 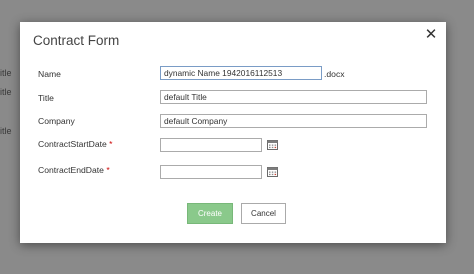 I want to click on file-extension-suffix: .docx, so click(x=334, y=74).